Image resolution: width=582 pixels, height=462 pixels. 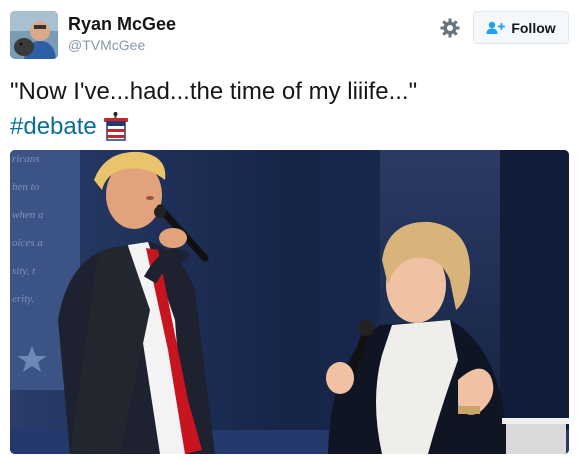 I want to click on author-name: Ryan McGee, so click(x=122, y=24).